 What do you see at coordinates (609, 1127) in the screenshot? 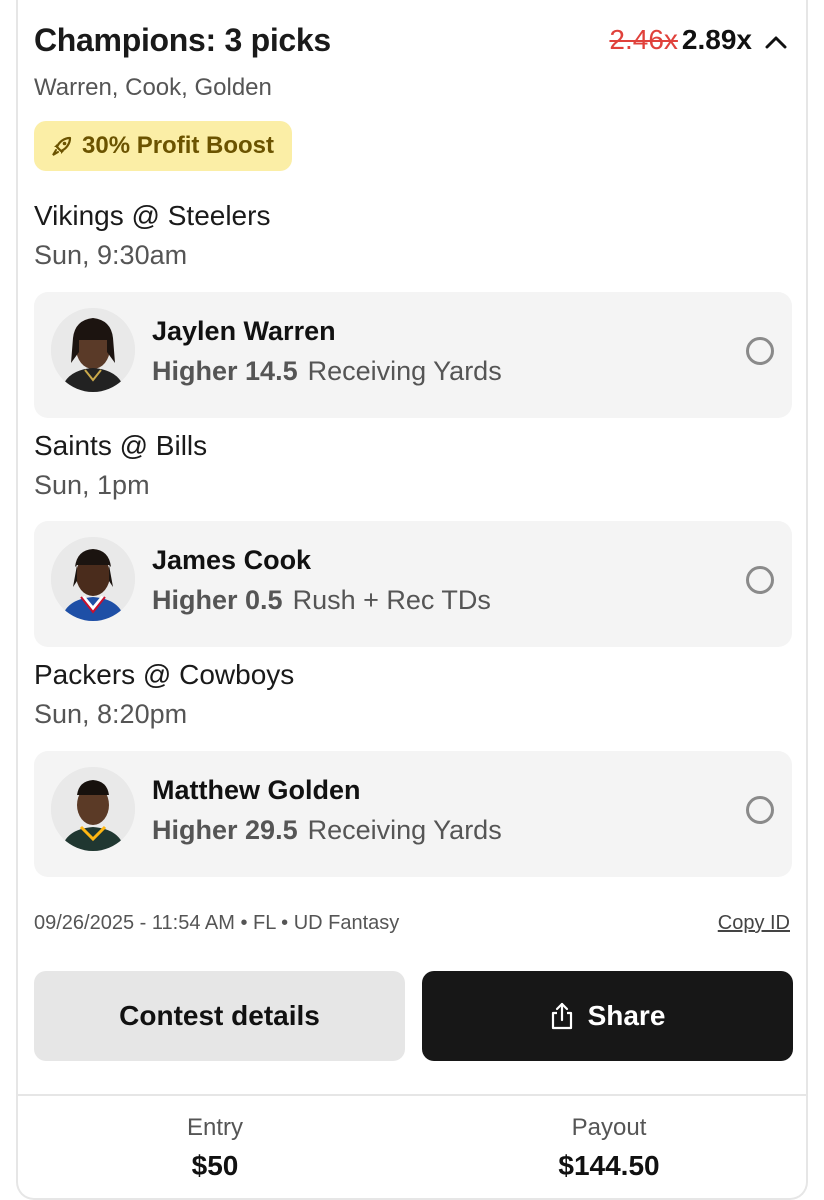
I see `payout-label: Payout` at bounding box center [609, 1127].